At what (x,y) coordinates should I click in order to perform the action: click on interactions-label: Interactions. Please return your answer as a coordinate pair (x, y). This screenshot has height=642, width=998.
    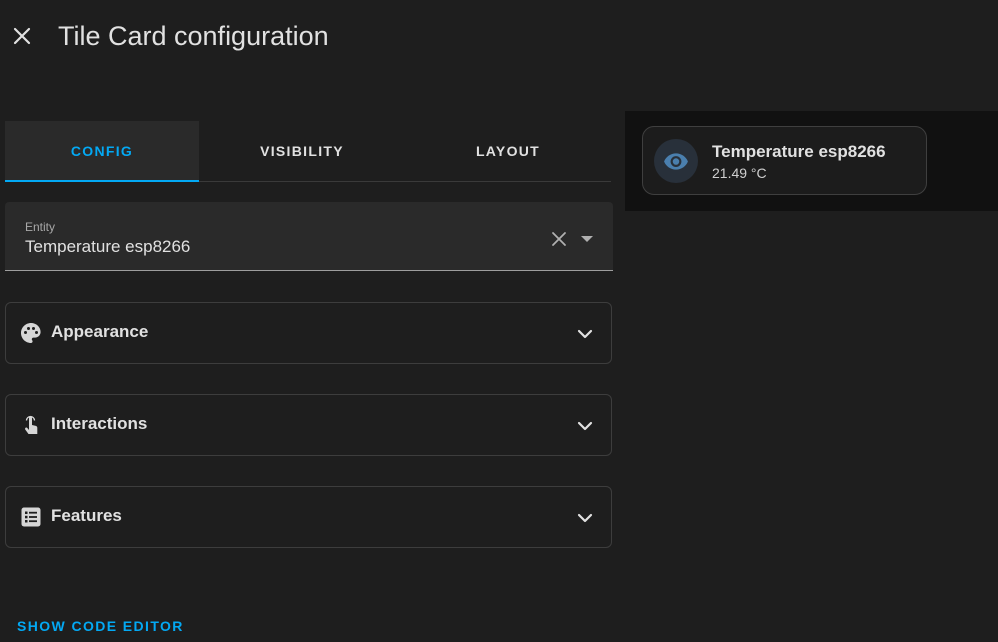
    Looking at the image, I should click on (99, 423).